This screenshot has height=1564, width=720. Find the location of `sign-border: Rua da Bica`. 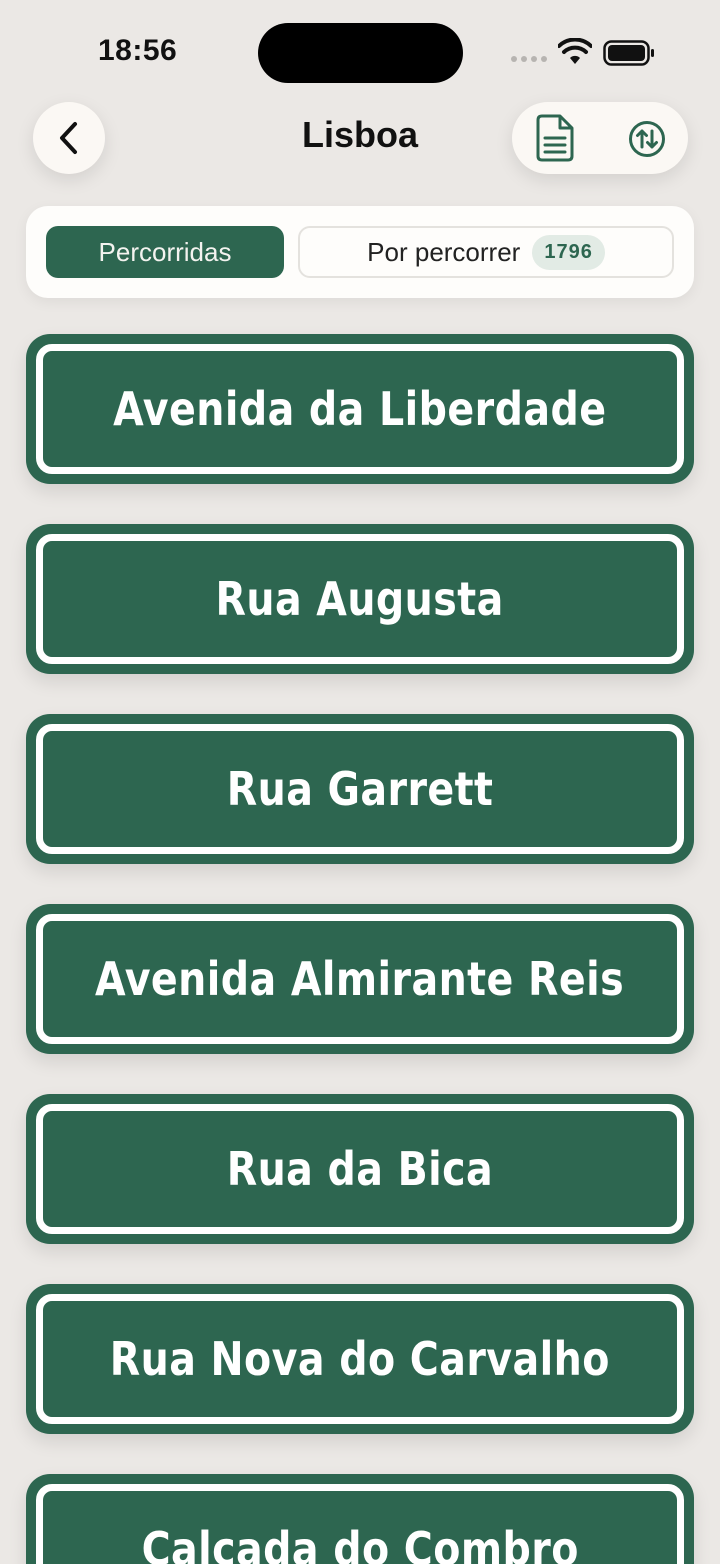

sign-border: Rua da Bica is located at coordinates (360, 1169).